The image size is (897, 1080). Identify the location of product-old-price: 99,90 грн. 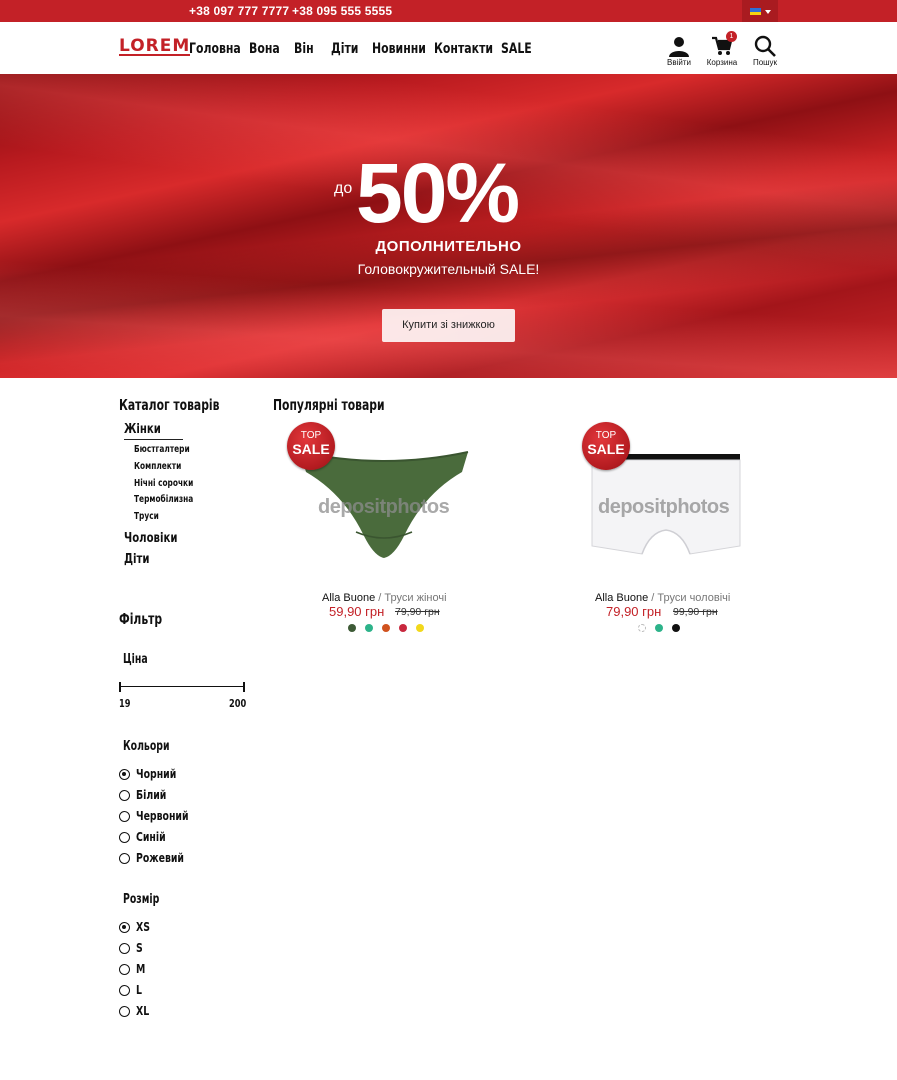
(695, 612).